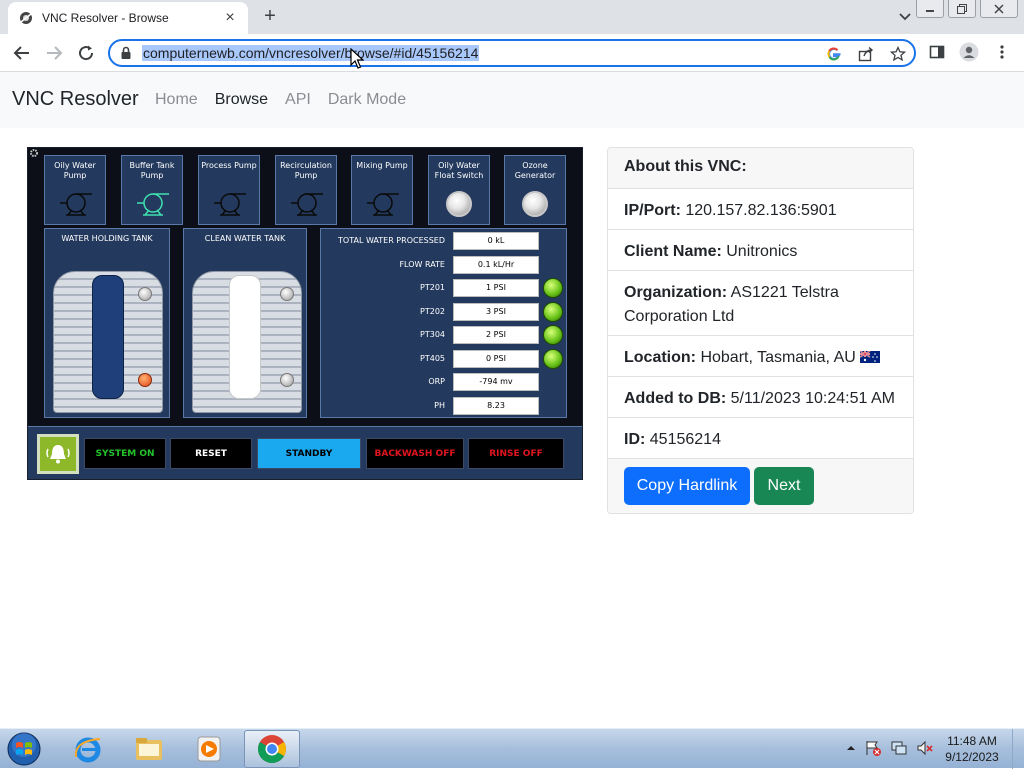  I want to click on tank-label: WATER HOLDING TANK, so click(107, 238).